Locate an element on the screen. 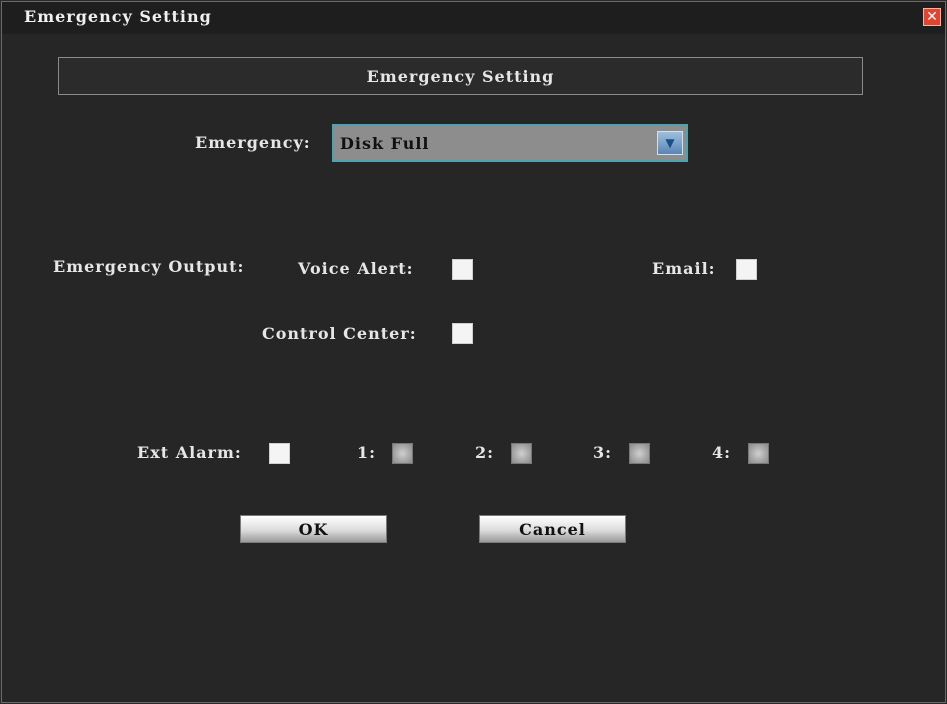 This screenshot has width=947, height=704. emergency-label: Emergency: is located at coordinates (253, 142).